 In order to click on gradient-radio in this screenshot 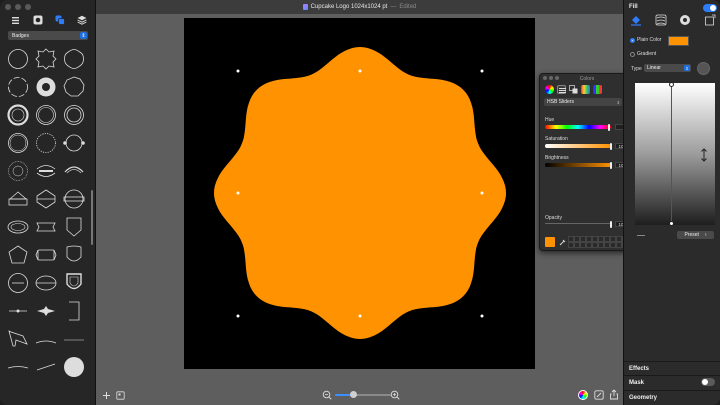, I will do `click(632, 54)`.